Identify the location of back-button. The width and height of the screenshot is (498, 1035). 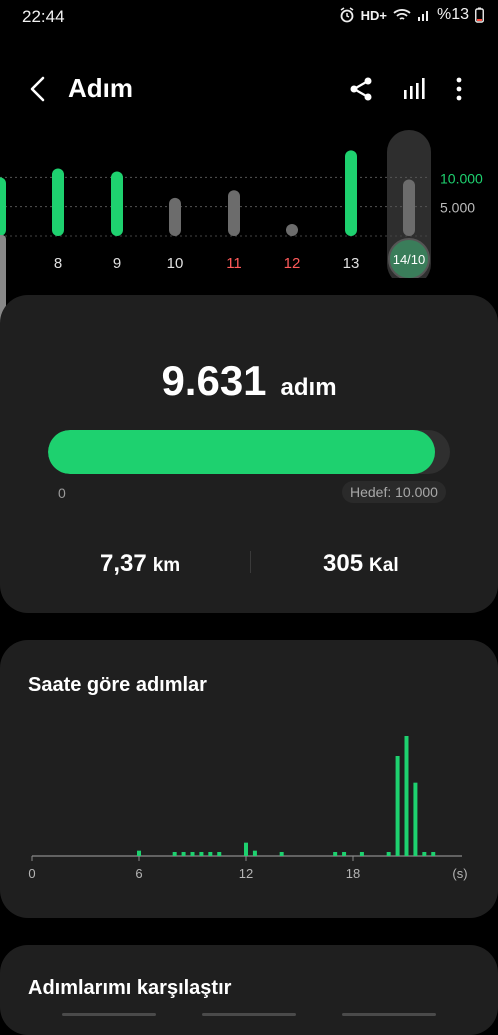
(39, 89).